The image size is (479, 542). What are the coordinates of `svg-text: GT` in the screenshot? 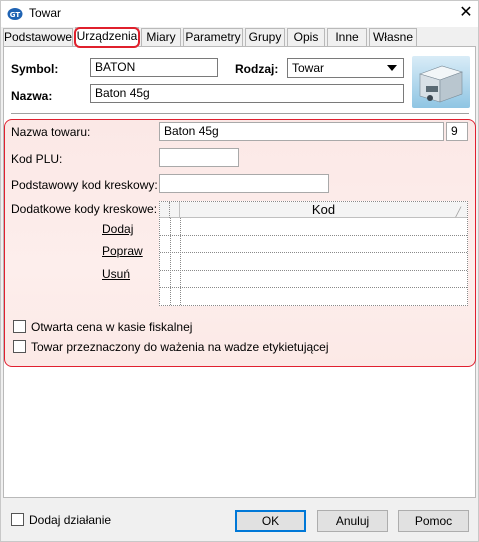 It's located at (15, 15).